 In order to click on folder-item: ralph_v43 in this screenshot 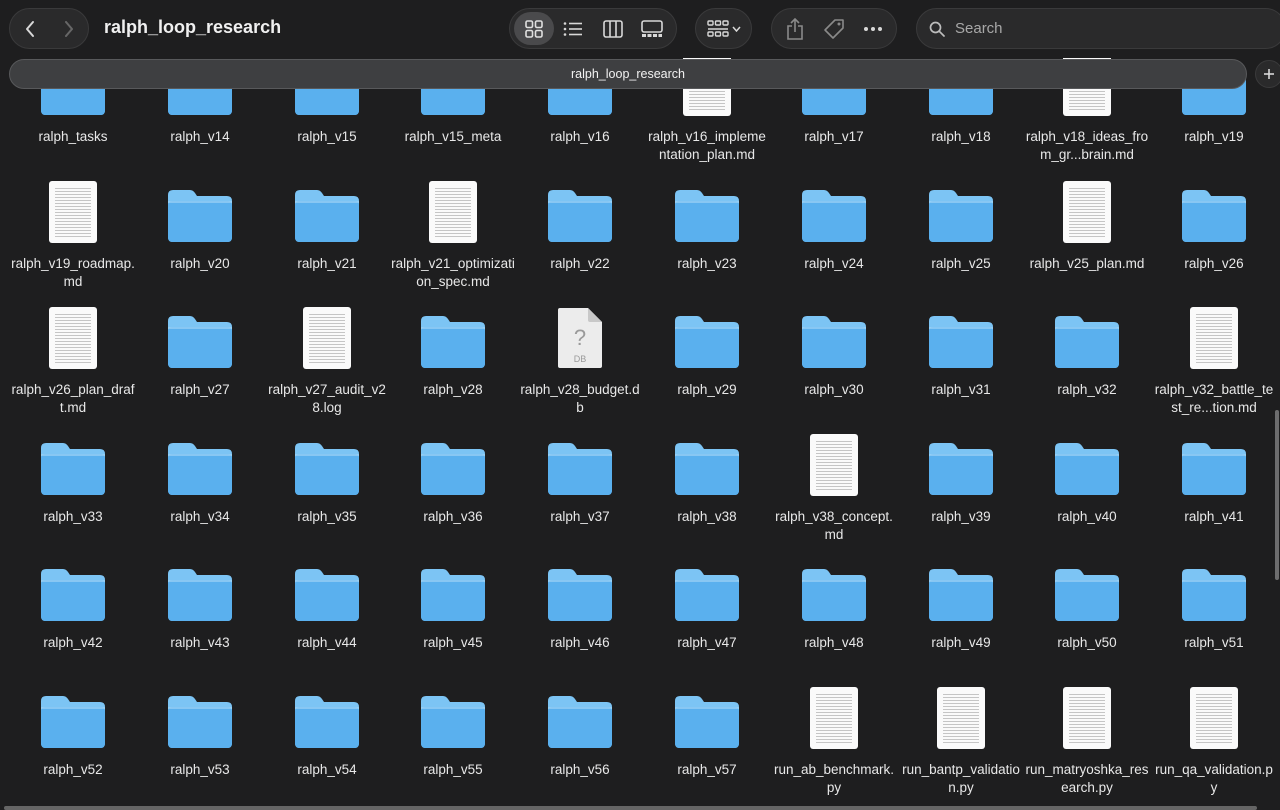, I will do `click(200, 604)`.